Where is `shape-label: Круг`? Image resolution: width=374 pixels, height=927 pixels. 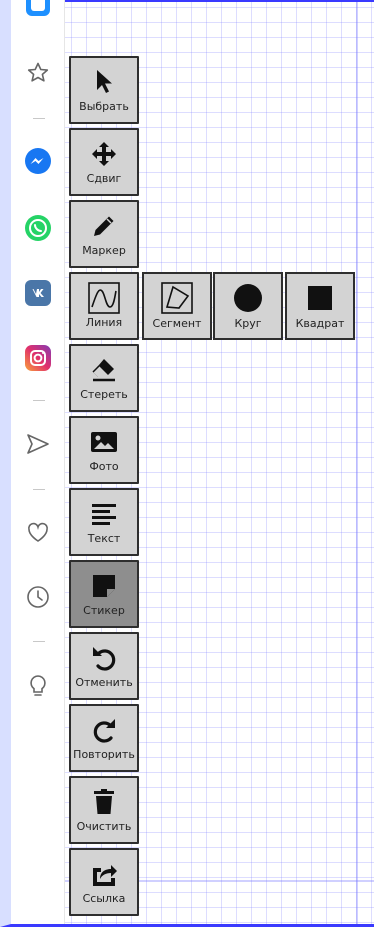 shape-label: Круг is located at coordinates (248, 323).